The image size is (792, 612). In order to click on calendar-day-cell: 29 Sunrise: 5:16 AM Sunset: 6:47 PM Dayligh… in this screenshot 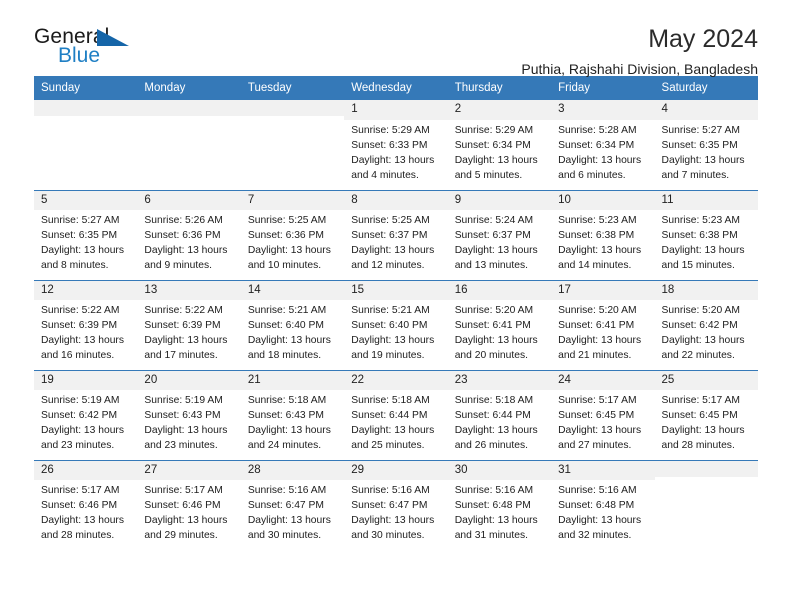, I will do `click(396, 504)`.